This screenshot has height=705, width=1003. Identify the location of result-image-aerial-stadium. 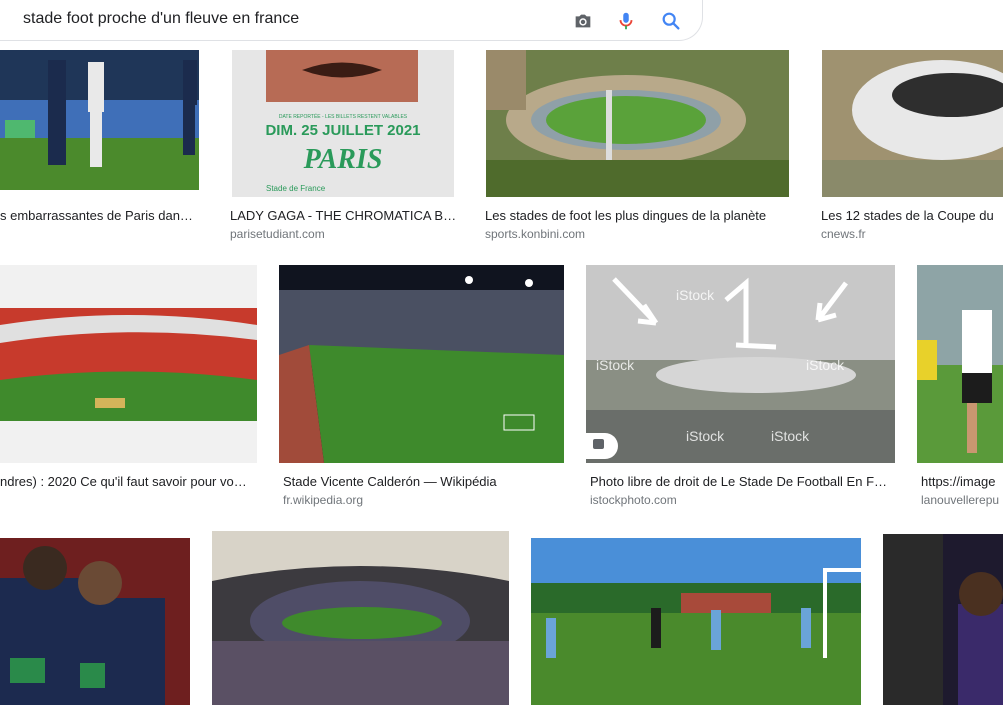
(637, 123).